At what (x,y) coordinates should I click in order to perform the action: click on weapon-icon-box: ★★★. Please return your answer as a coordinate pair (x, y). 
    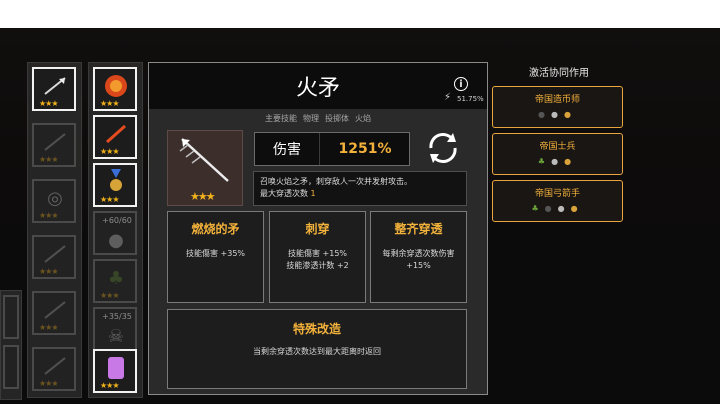
    Looking at the image, I should click on (205, 168).